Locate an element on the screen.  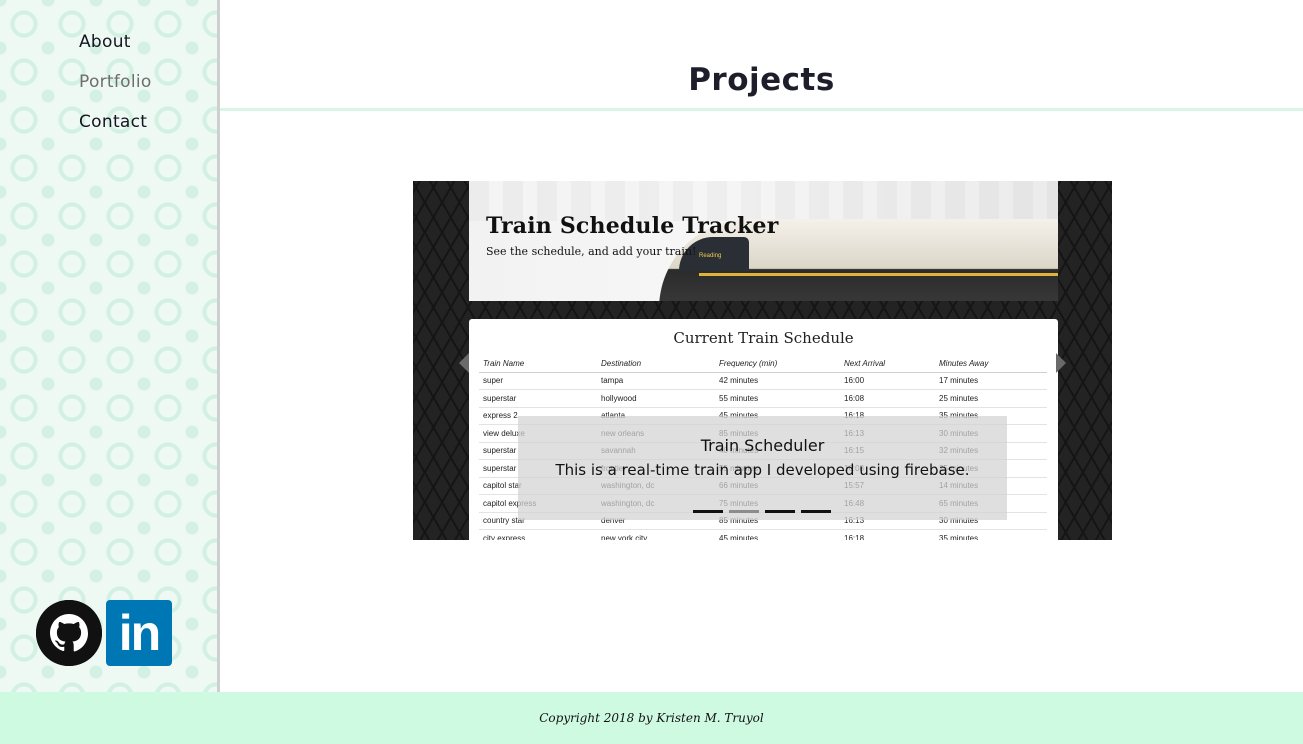
side-nav: About Portfolio Contact is located at coordinates (115, 90).